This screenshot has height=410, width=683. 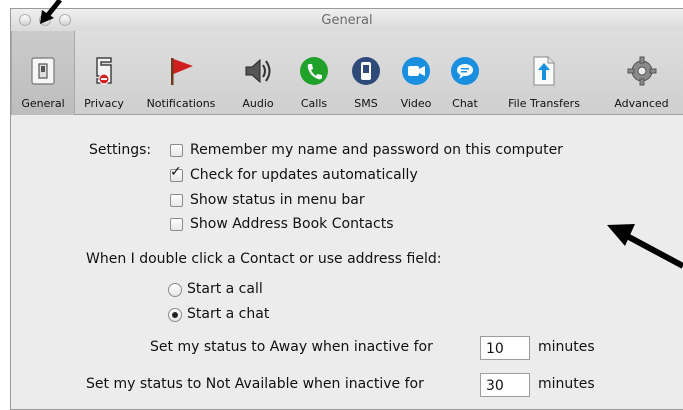 I want to click on show-status-menu-bar-checkbox, so click(x=176, y=200).